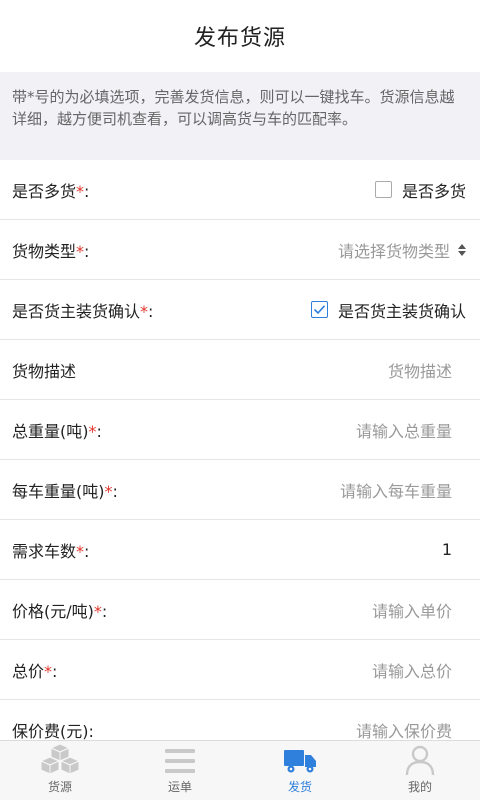  I want to click on tab-cargo-source: 货源, so click(60, 770).